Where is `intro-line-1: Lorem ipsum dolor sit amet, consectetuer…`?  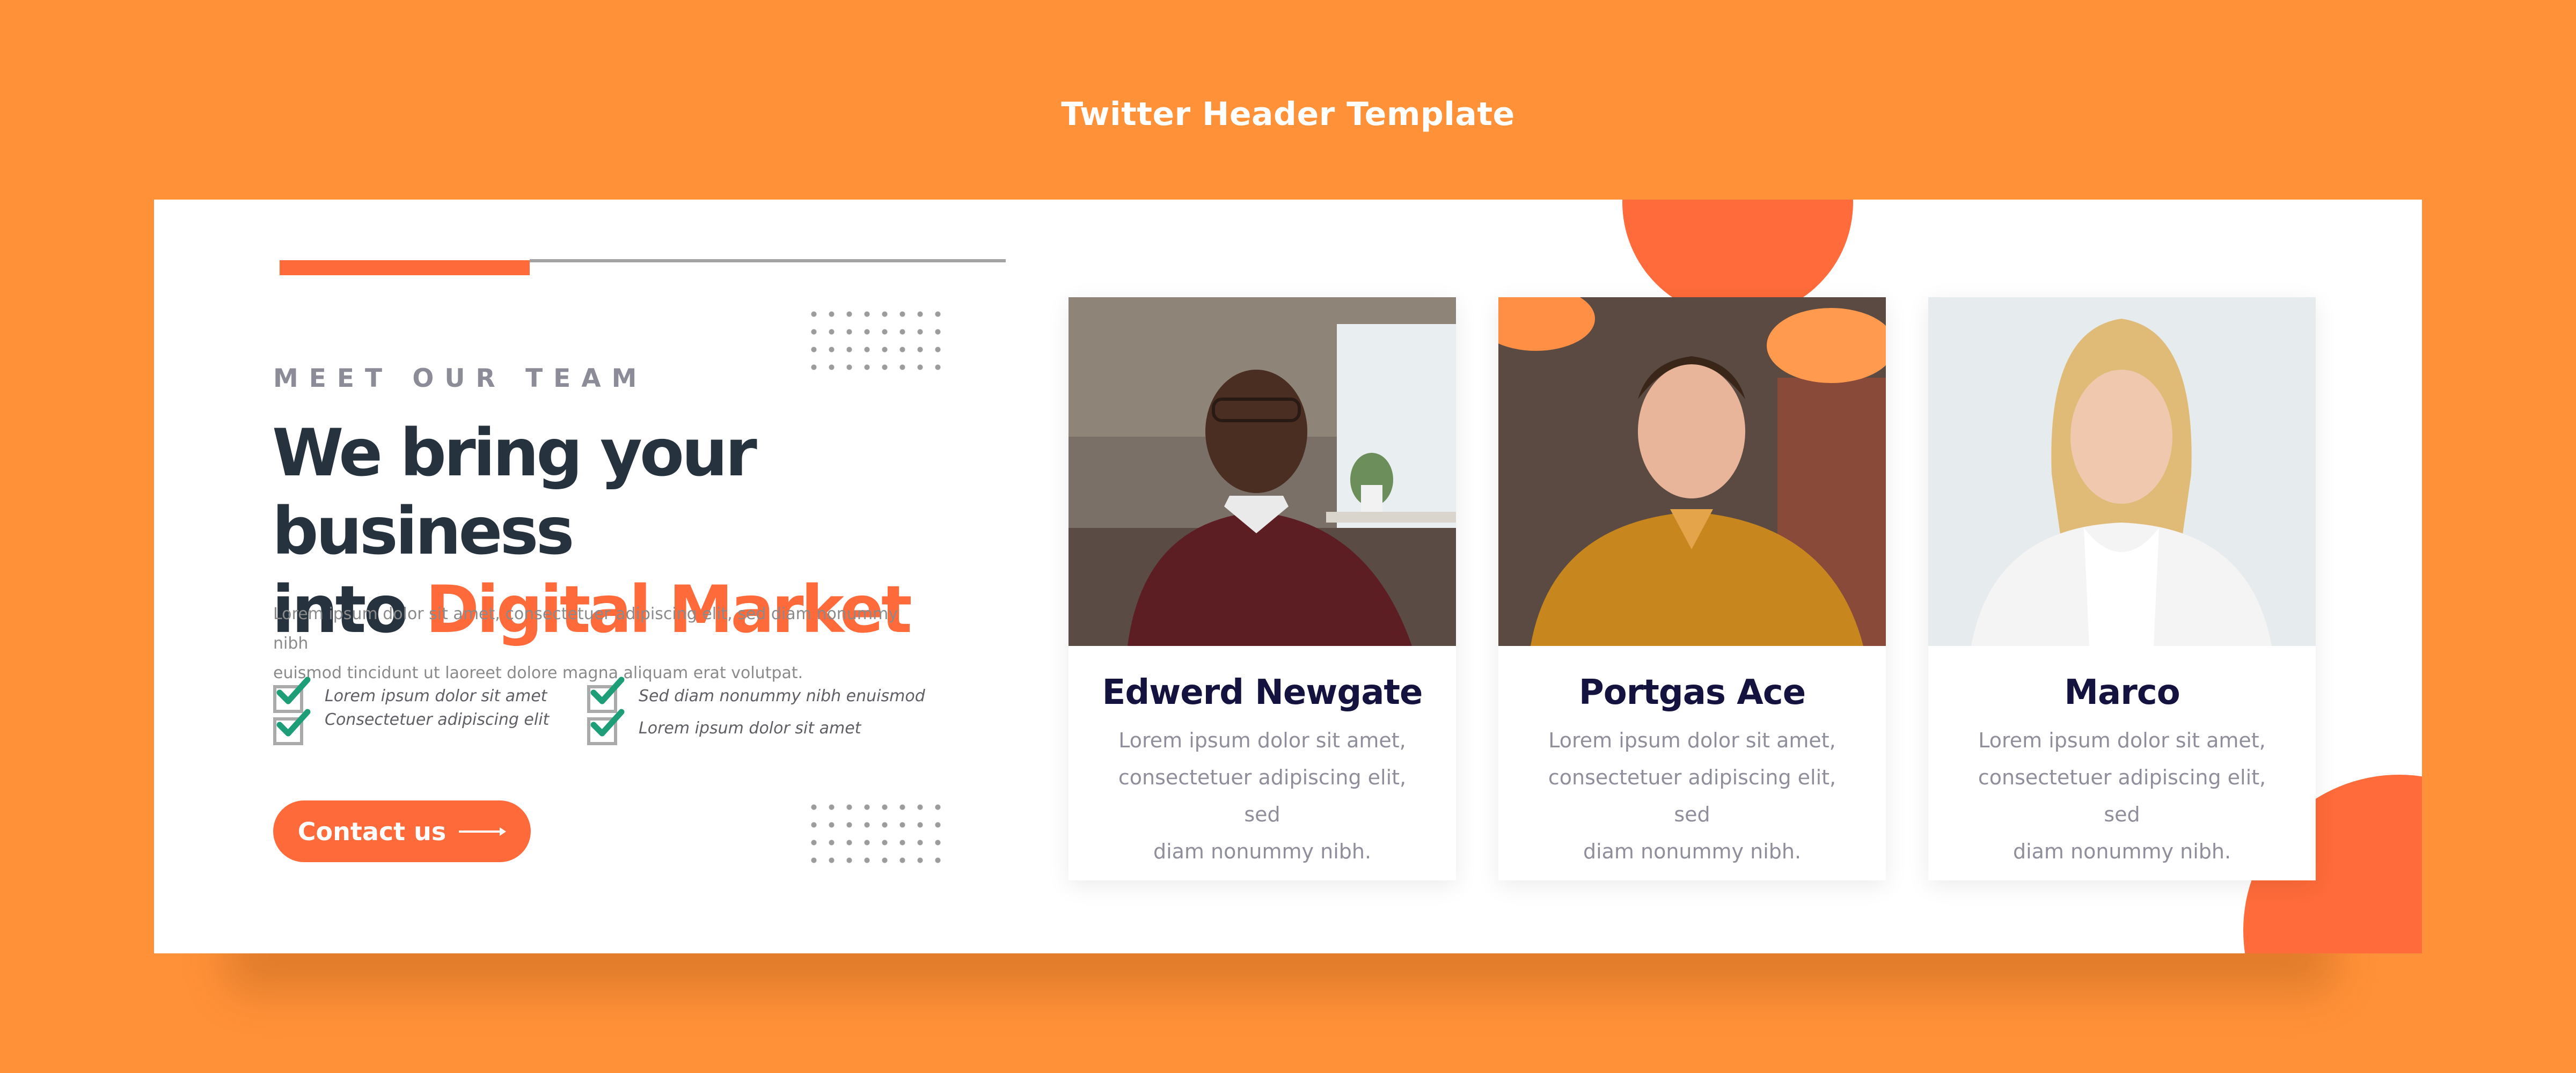
intro-line-1: Lorem ipsum dolor sit amet, consectetuer… is located at coordinates (585, 629).